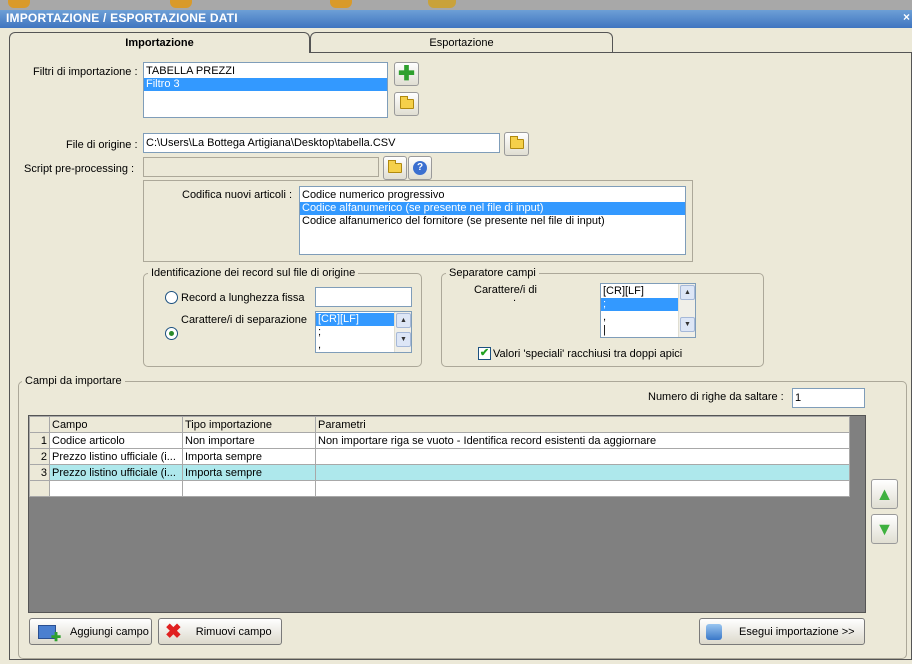  I want to click on browse-script-button, so click(395, 168).